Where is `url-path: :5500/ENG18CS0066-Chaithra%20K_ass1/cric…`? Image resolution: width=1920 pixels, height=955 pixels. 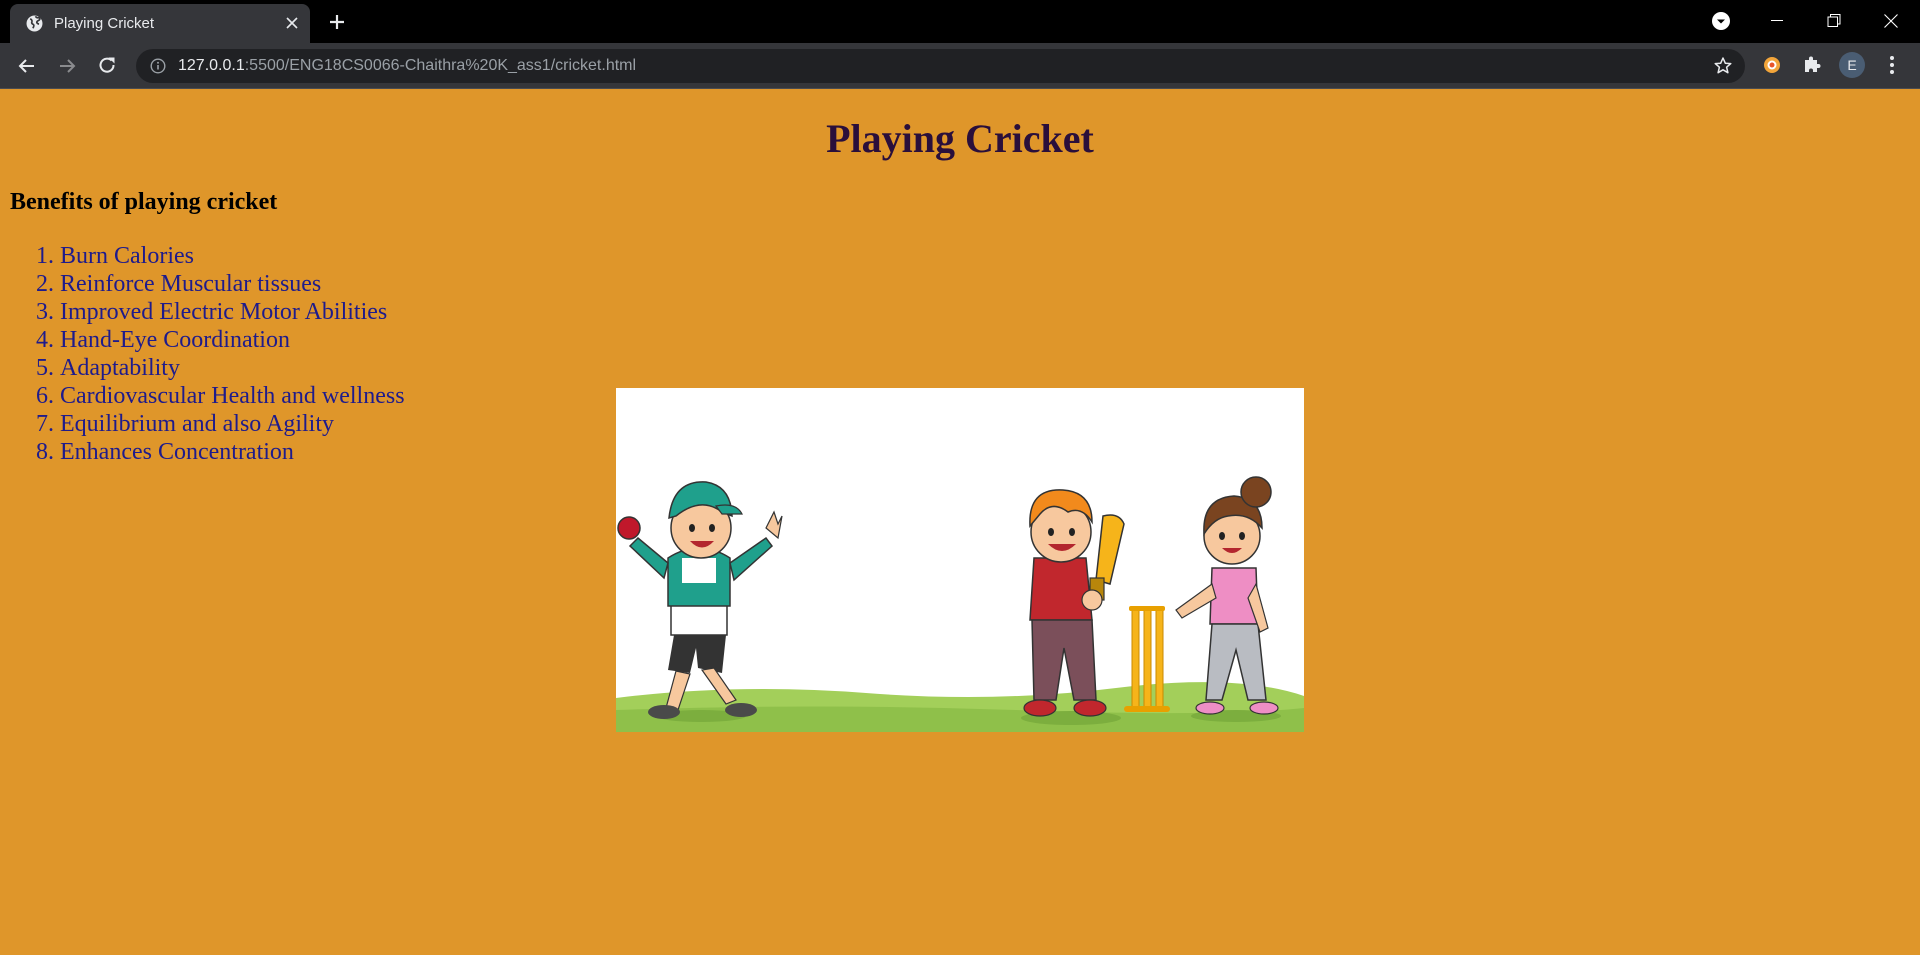
url-path: :5500/ENG18CS0066-Chaithra%20K_ass1/cric… is located at coordinates (440, 65).